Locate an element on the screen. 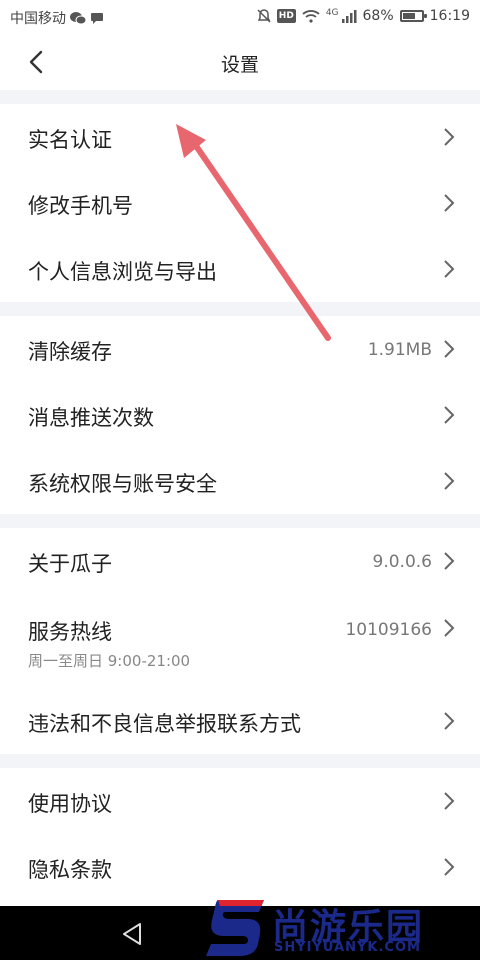  settings-item-report-contact: 违法和不良信息举报联系方式 is located at coordinates (240, 720).